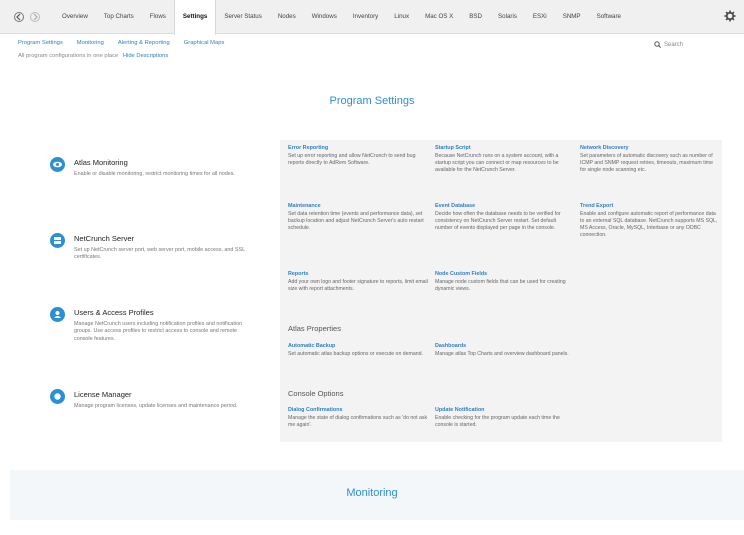  I want to click on search-icon, so click(657, 44).